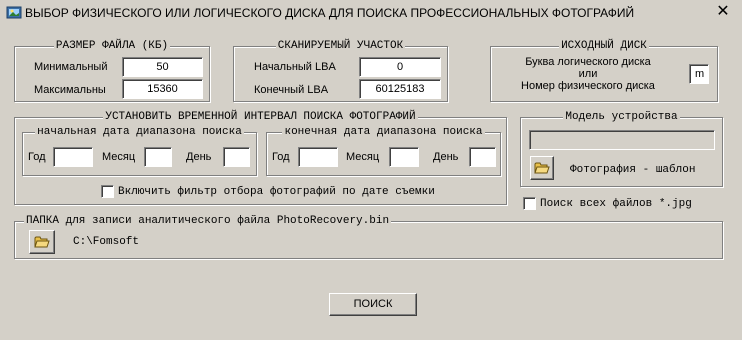 The height and width of the screenshot is (340, 742). I want to click on start-year-label: Год, so click(37, 157).